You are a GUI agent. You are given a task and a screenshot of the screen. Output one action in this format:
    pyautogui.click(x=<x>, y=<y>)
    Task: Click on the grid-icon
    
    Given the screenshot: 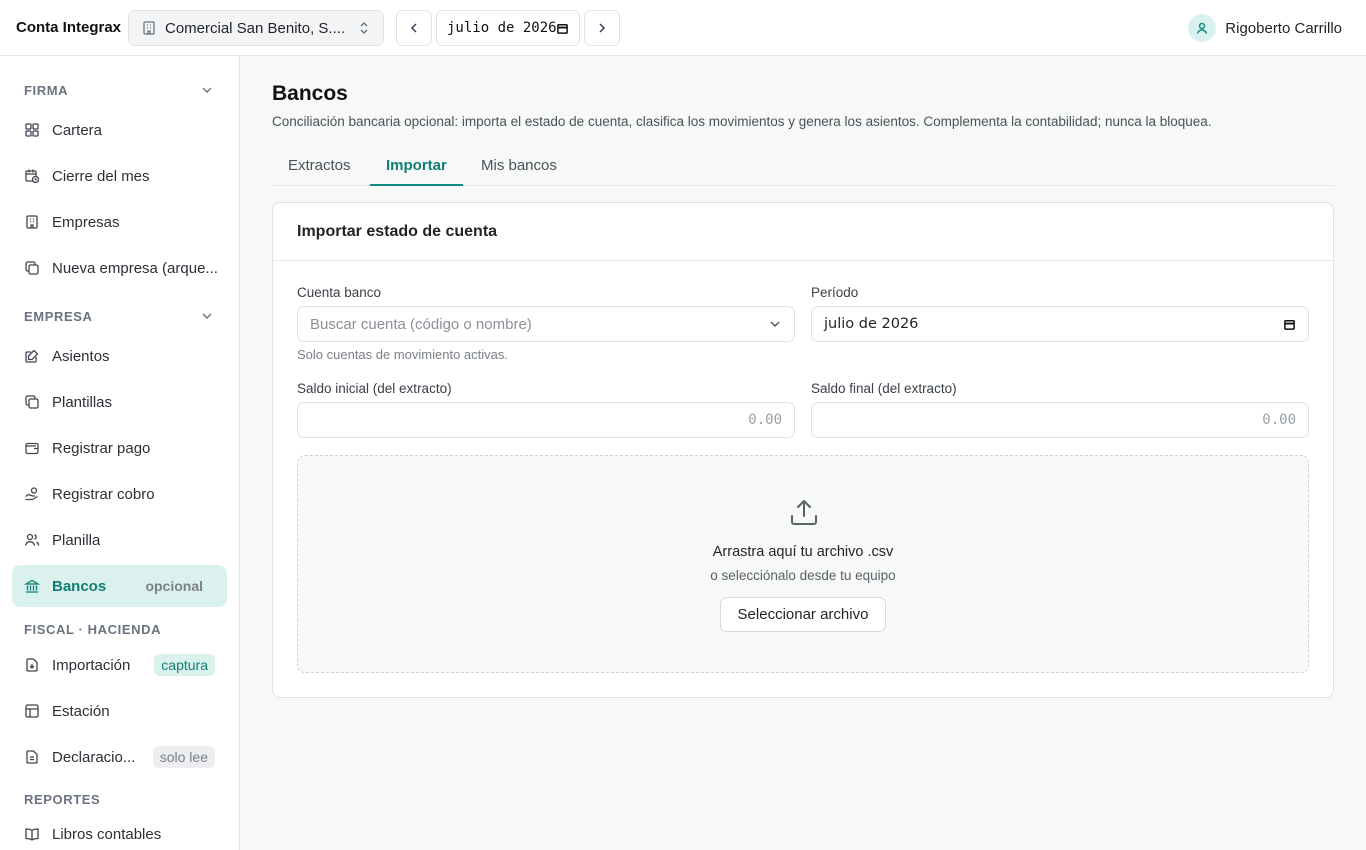 What is the action you would take?
    pyautogui.click(x=32, y=130)
    